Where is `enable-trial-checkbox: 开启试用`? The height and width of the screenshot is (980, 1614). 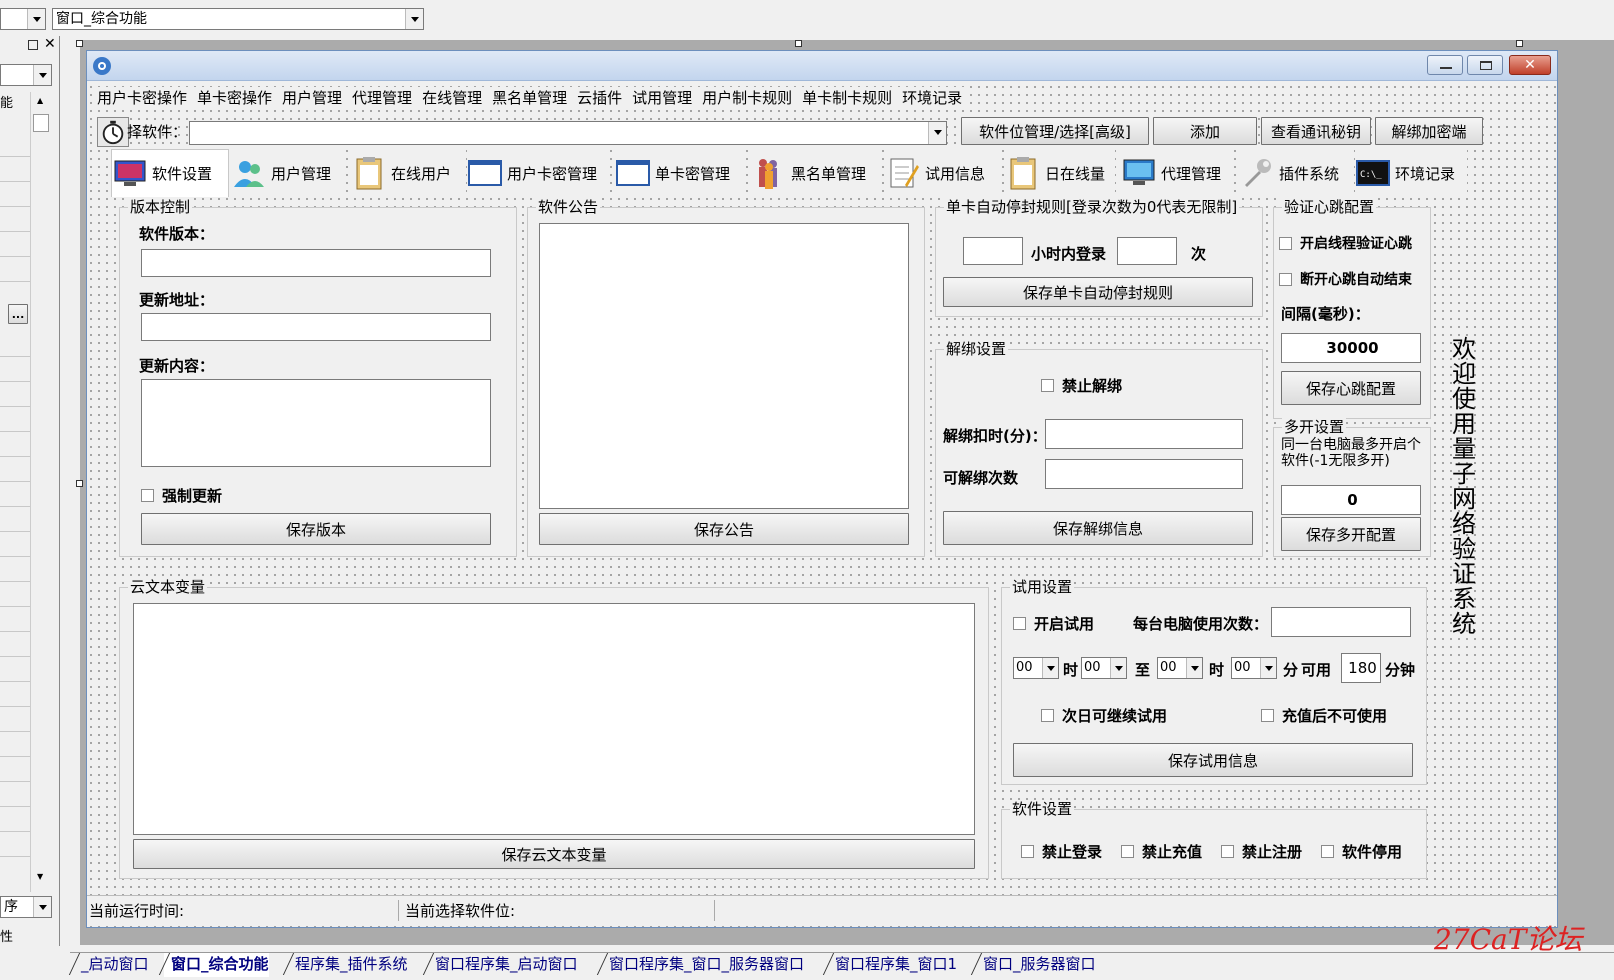
enable-trial-checkbox: 开启试用 is located at coordinates (1053, 623).